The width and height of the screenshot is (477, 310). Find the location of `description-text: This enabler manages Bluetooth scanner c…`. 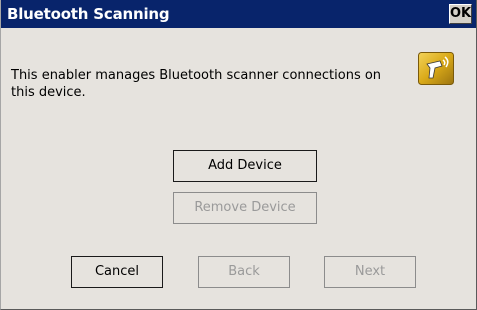

description-text: This enabler manages Bluetooth scanner c… is located at coordinates (196, 84).